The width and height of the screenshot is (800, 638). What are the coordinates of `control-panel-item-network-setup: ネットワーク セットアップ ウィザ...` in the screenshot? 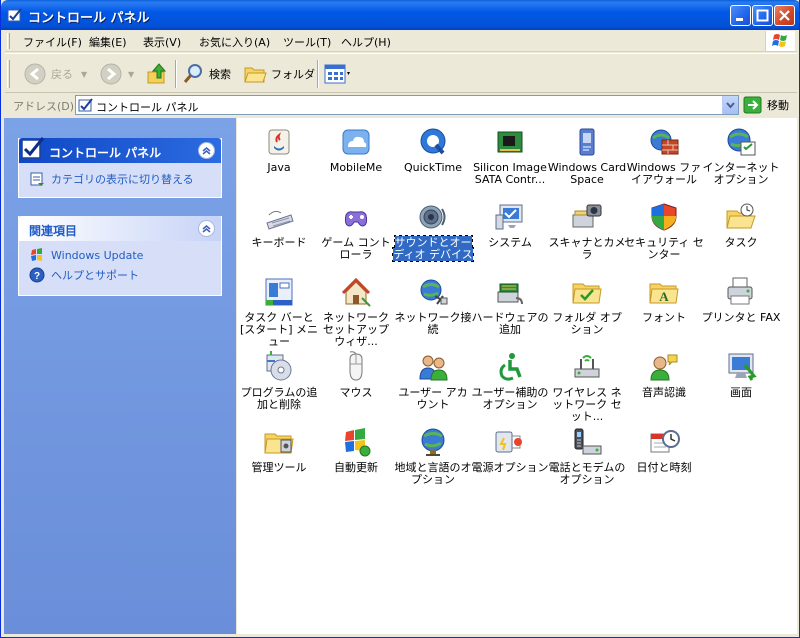 It's located at (356, 310).